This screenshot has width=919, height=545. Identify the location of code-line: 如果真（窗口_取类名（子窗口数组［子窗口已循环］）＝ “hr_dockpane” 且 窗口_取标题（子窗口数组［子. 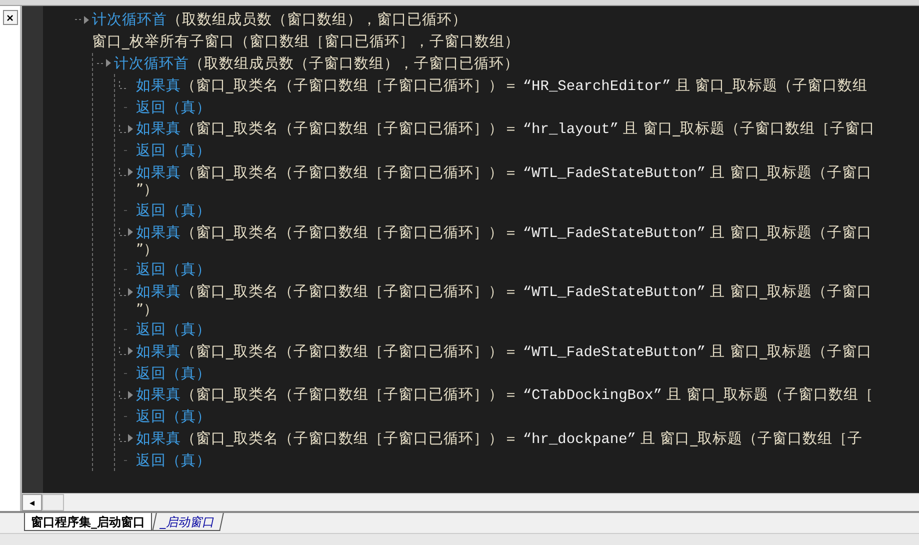
(499, 439).